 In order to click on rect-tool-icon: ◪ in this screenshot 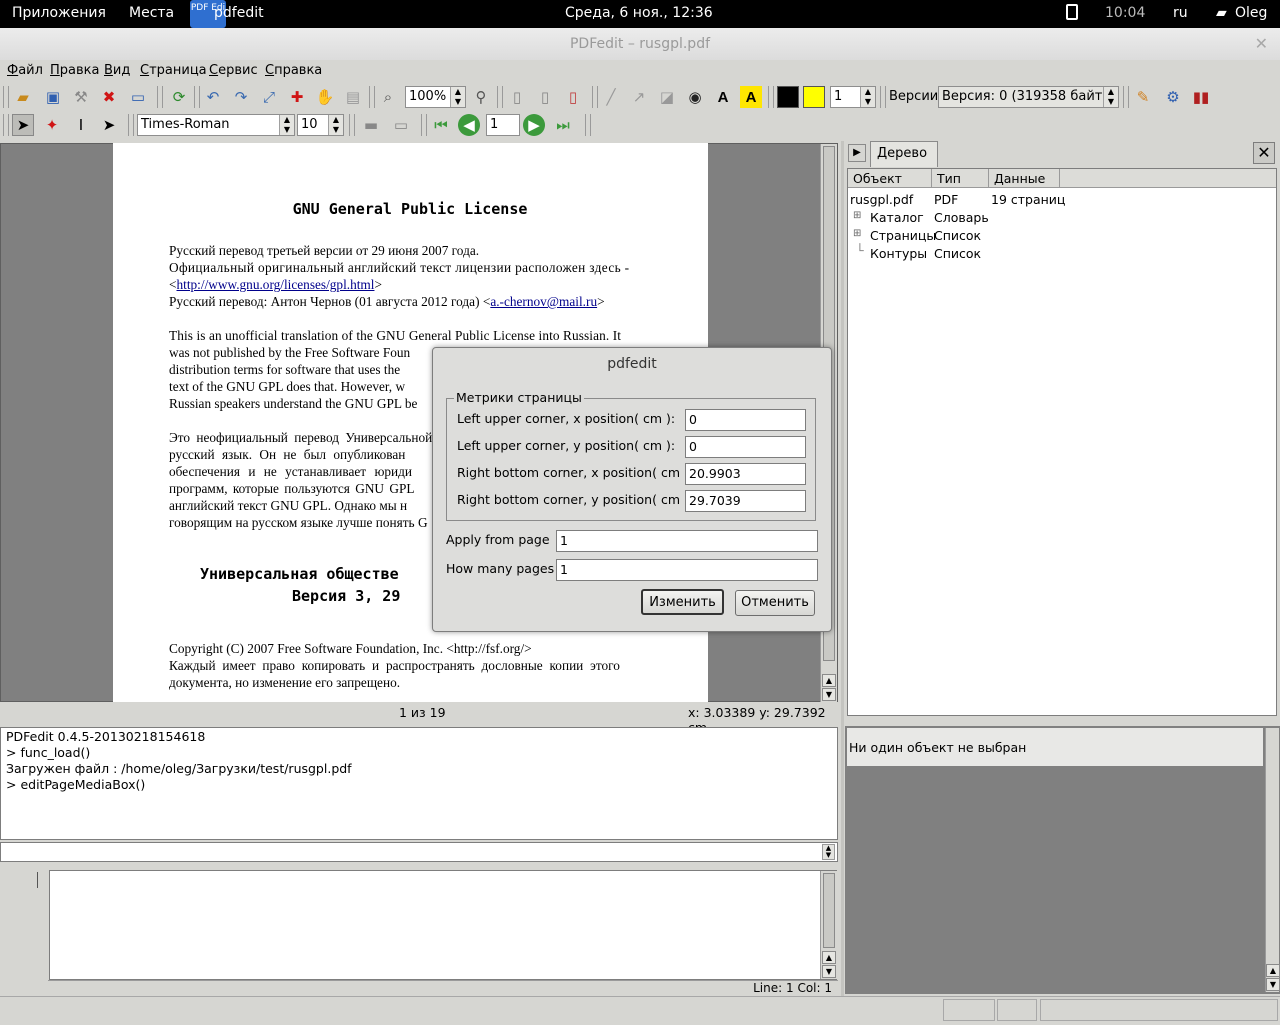, I will do `click(667, 97)`.